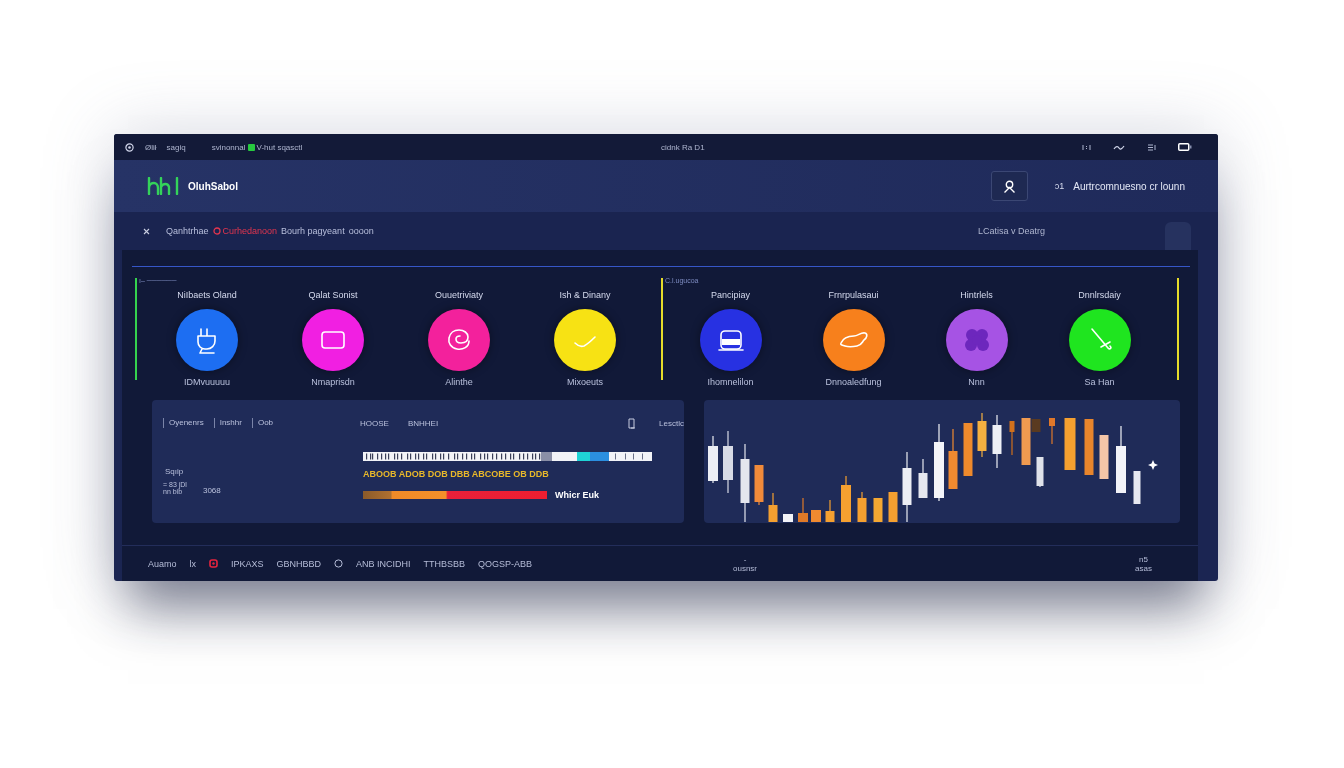 Image resolution: width=1344 pixels, height=768 pixels. Describe the element at coordinates (745, 568) in the screenshot. I see `footer-label: ousnsr` at that location.